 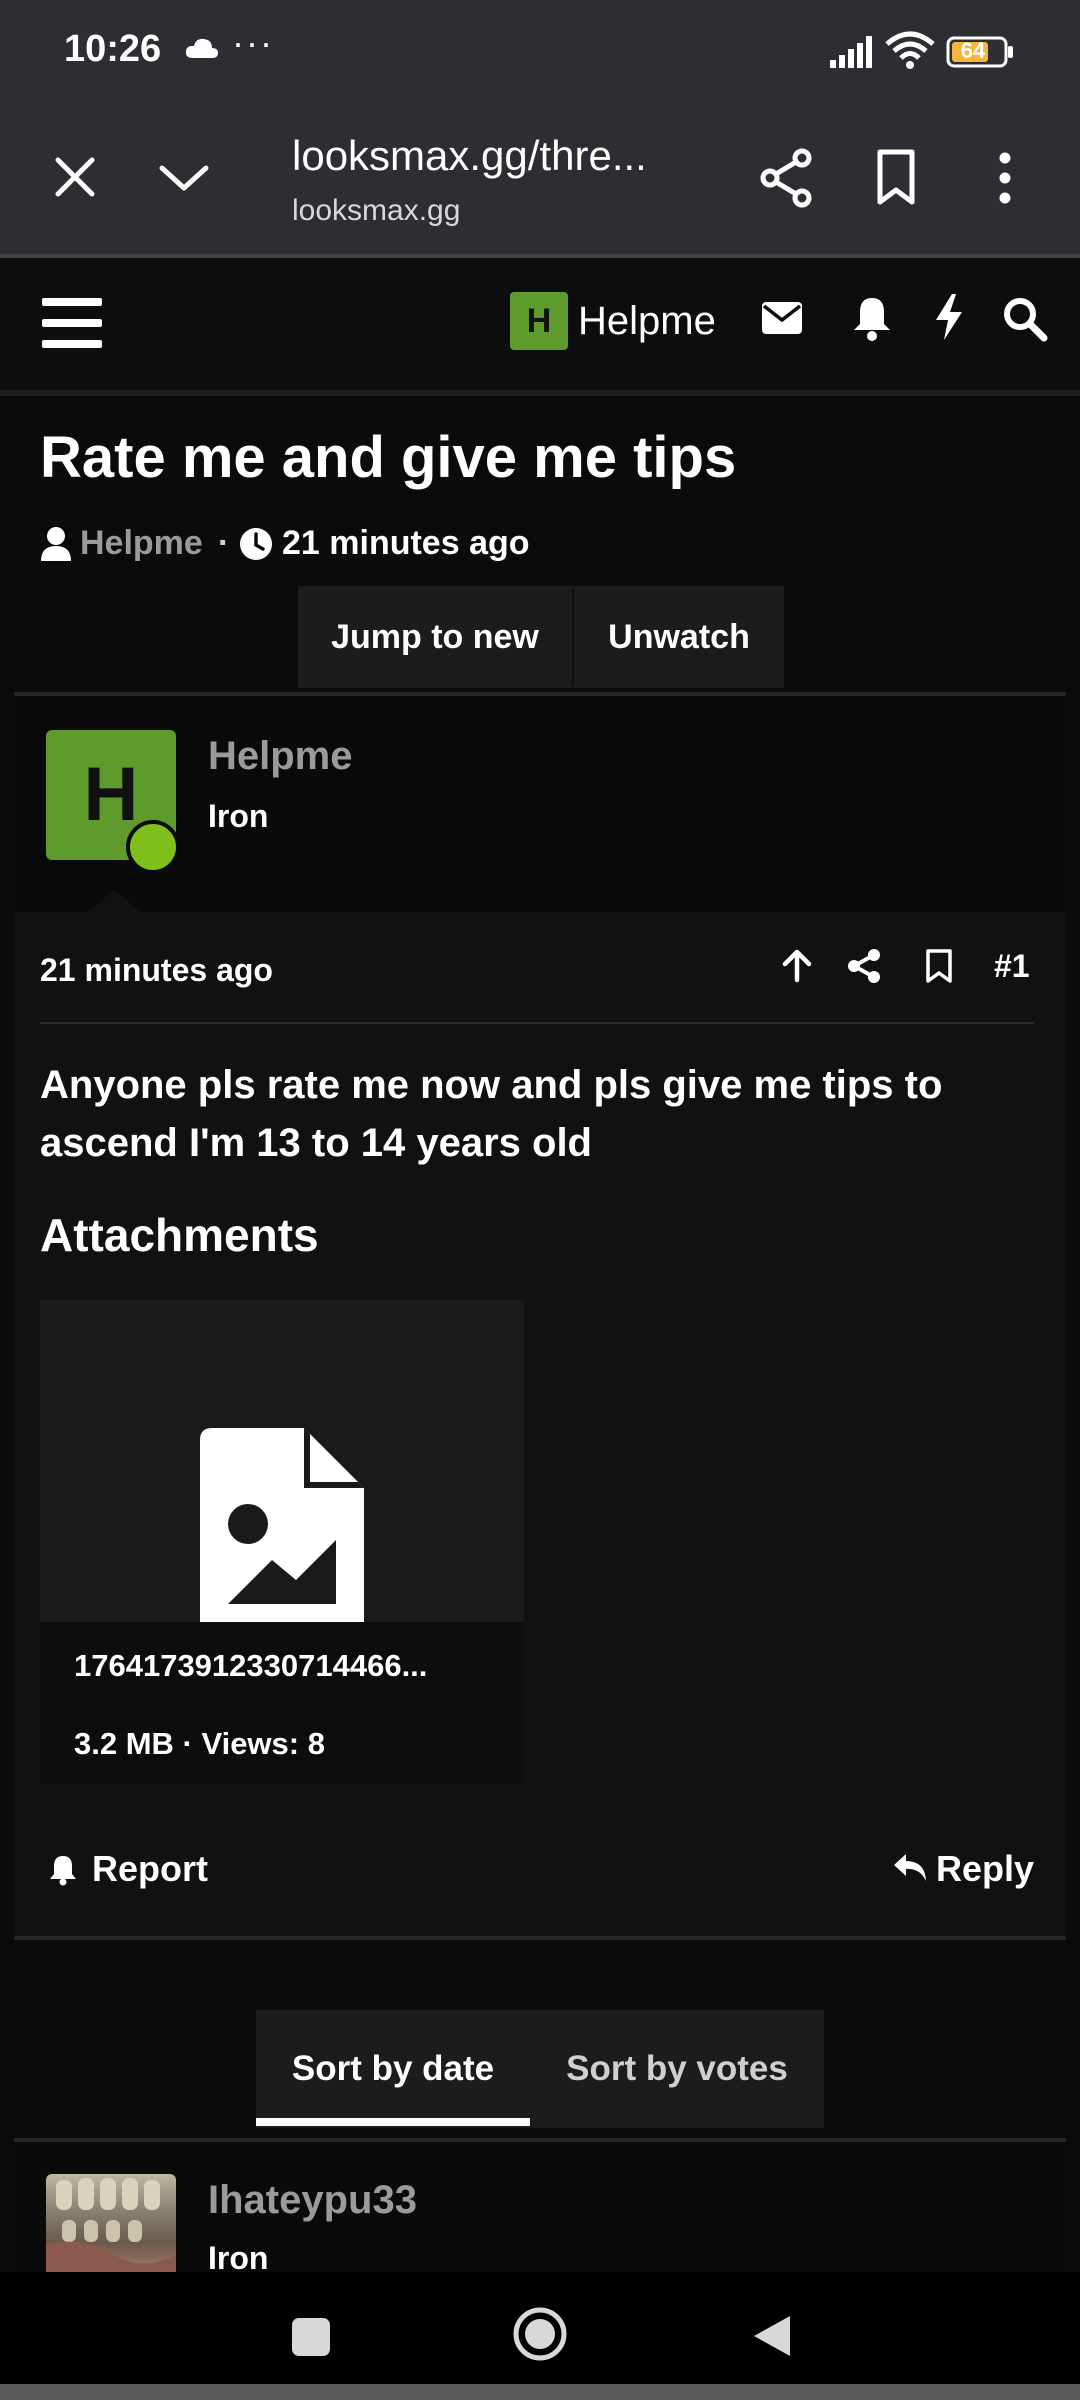 I want to click on battery-level: 64, so click(x=973, y=50).